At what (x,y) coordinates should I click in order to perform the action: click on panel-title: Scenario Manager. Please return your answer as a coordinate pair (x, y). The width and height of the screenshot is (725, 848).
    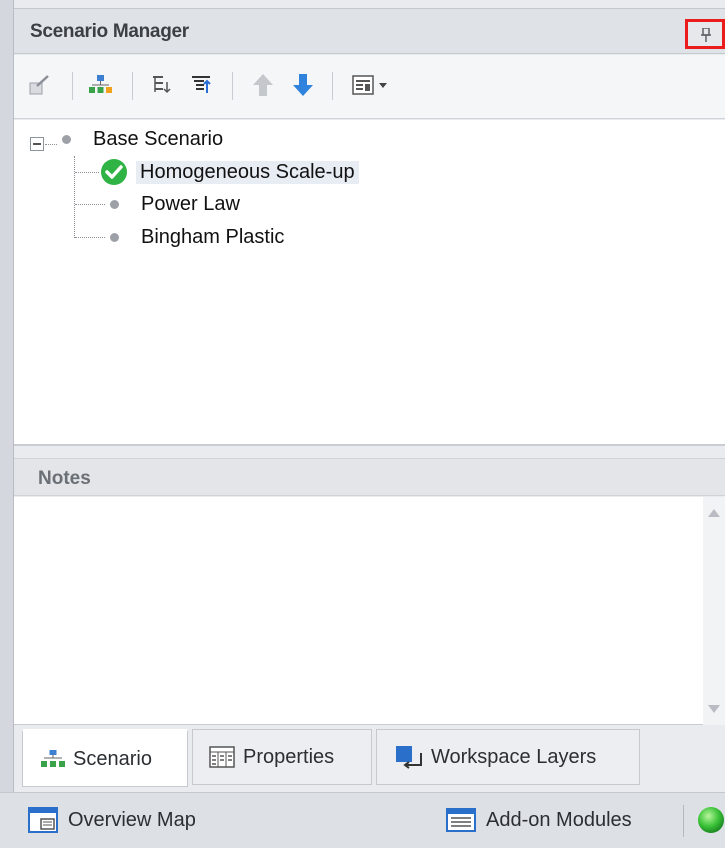
    Looking at the image, I should click on (109, 31).